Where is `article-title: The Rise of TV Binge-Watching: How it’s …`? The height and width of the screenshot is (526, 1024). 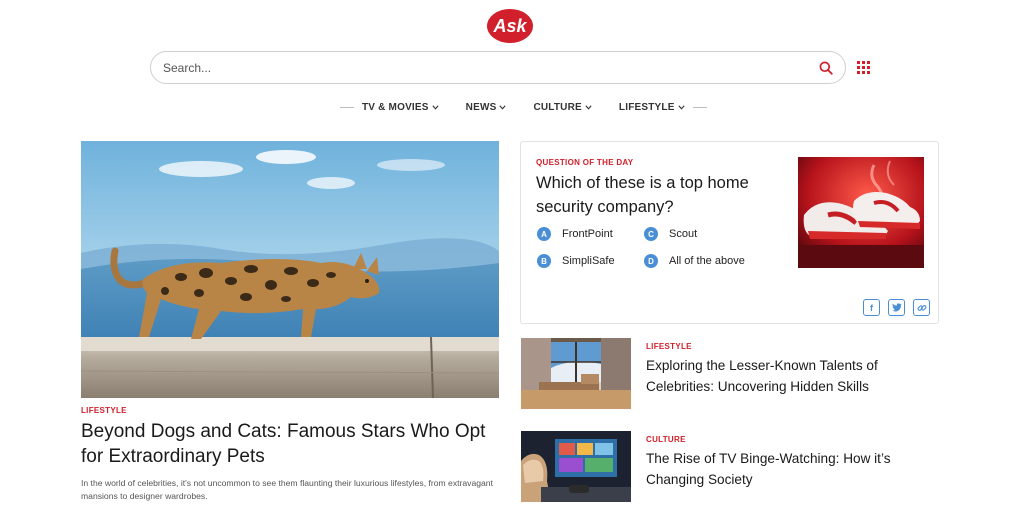 article-title: The Rise of TV Binge-Watching: How it’s … is located at coordinates (791, 469).